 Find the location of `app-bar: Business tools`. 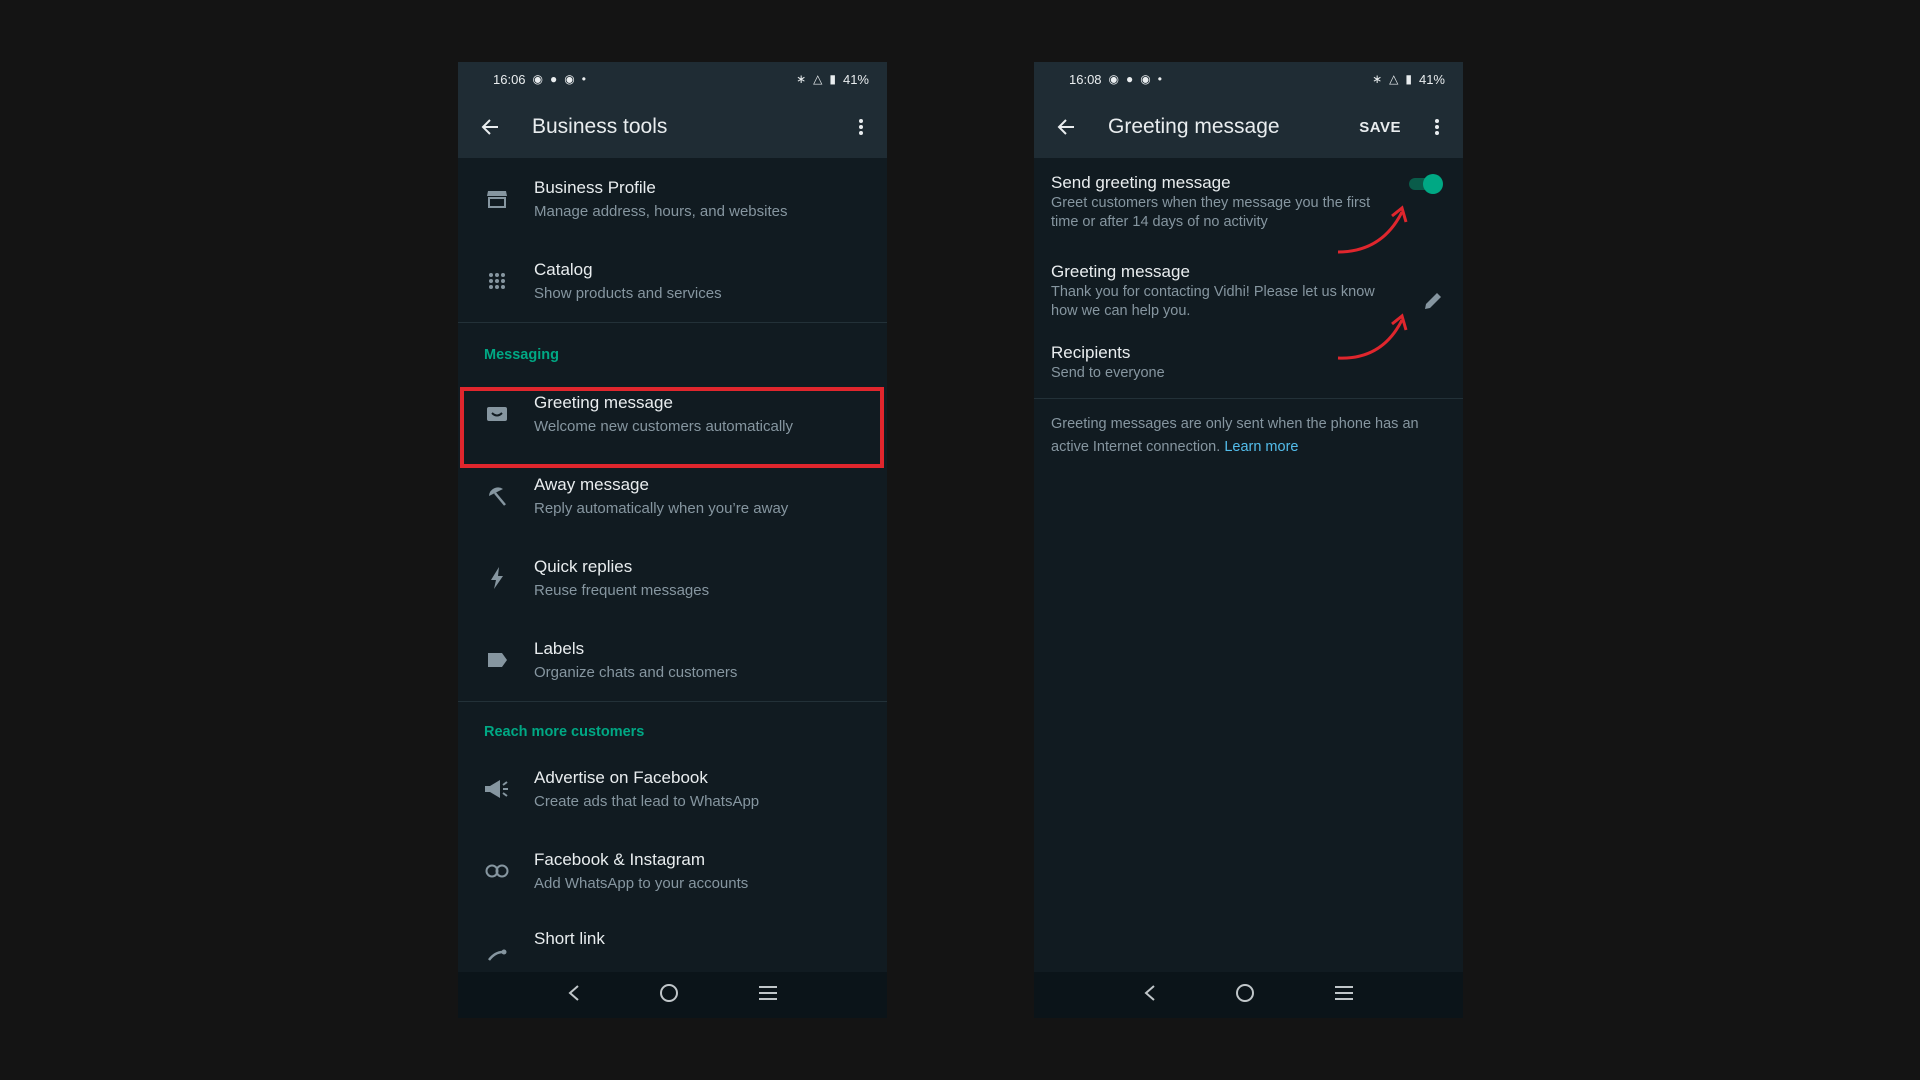

app-bar: Business tools is located at coordinates (672, 127).